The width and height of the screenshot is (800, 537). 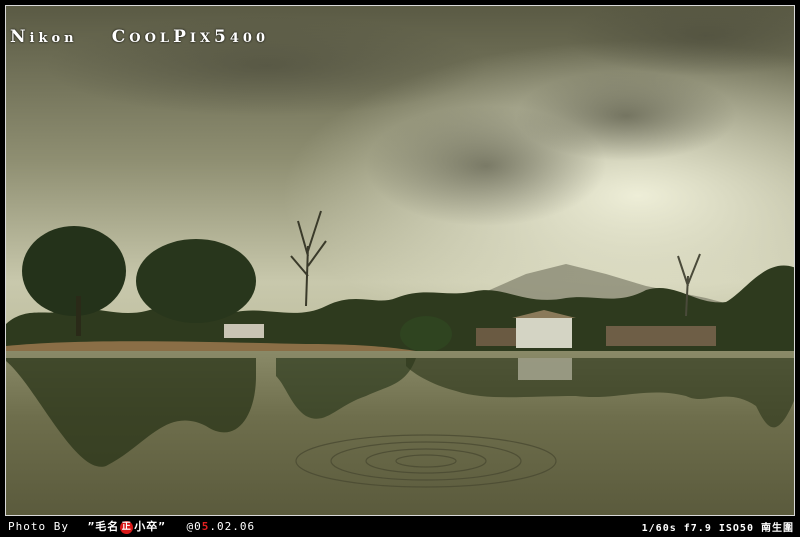 What do you see at coordinates (53, 38) in the screenshot?
I see `brand-rest: ikon` at bounding box center [53, 38].